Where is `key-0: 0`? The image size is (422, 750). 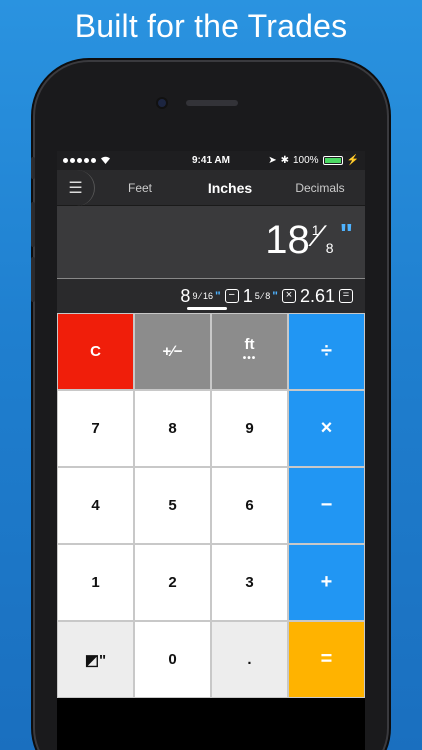
key-0: 0 is located at coordinates (172, 659).